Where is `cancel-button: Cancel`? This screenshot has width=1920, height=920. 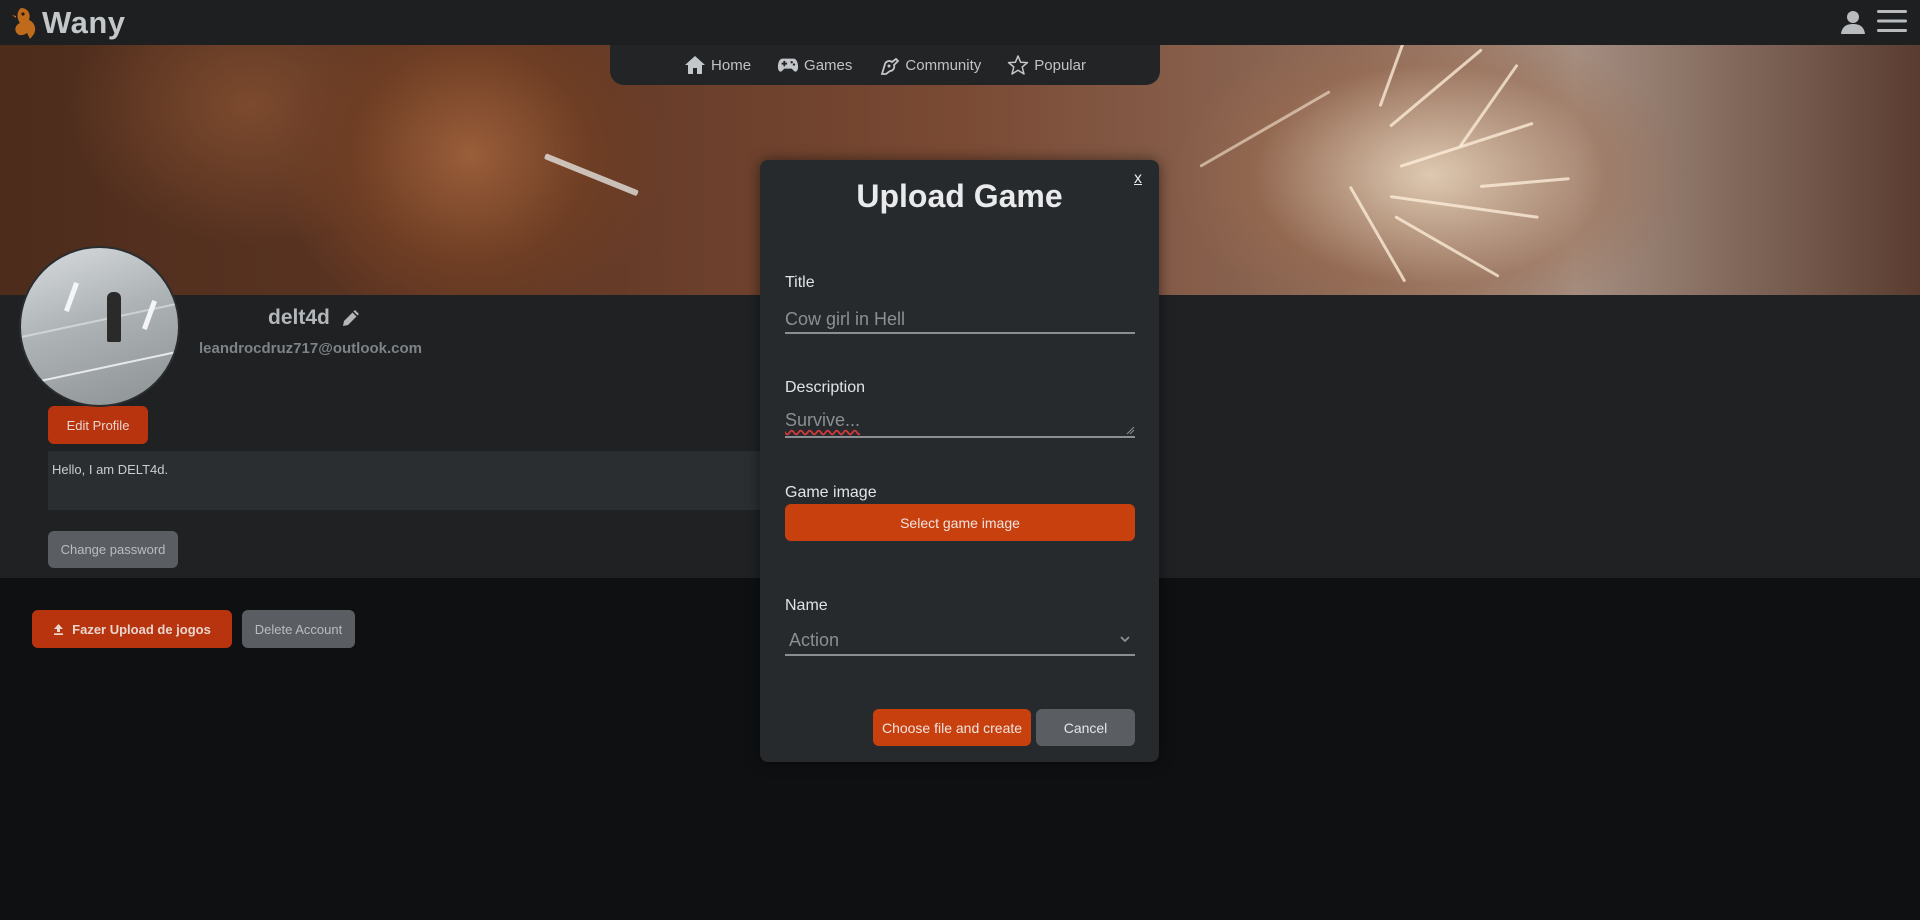 cancel-button: Cancel is located at coordinates (1085, 727).